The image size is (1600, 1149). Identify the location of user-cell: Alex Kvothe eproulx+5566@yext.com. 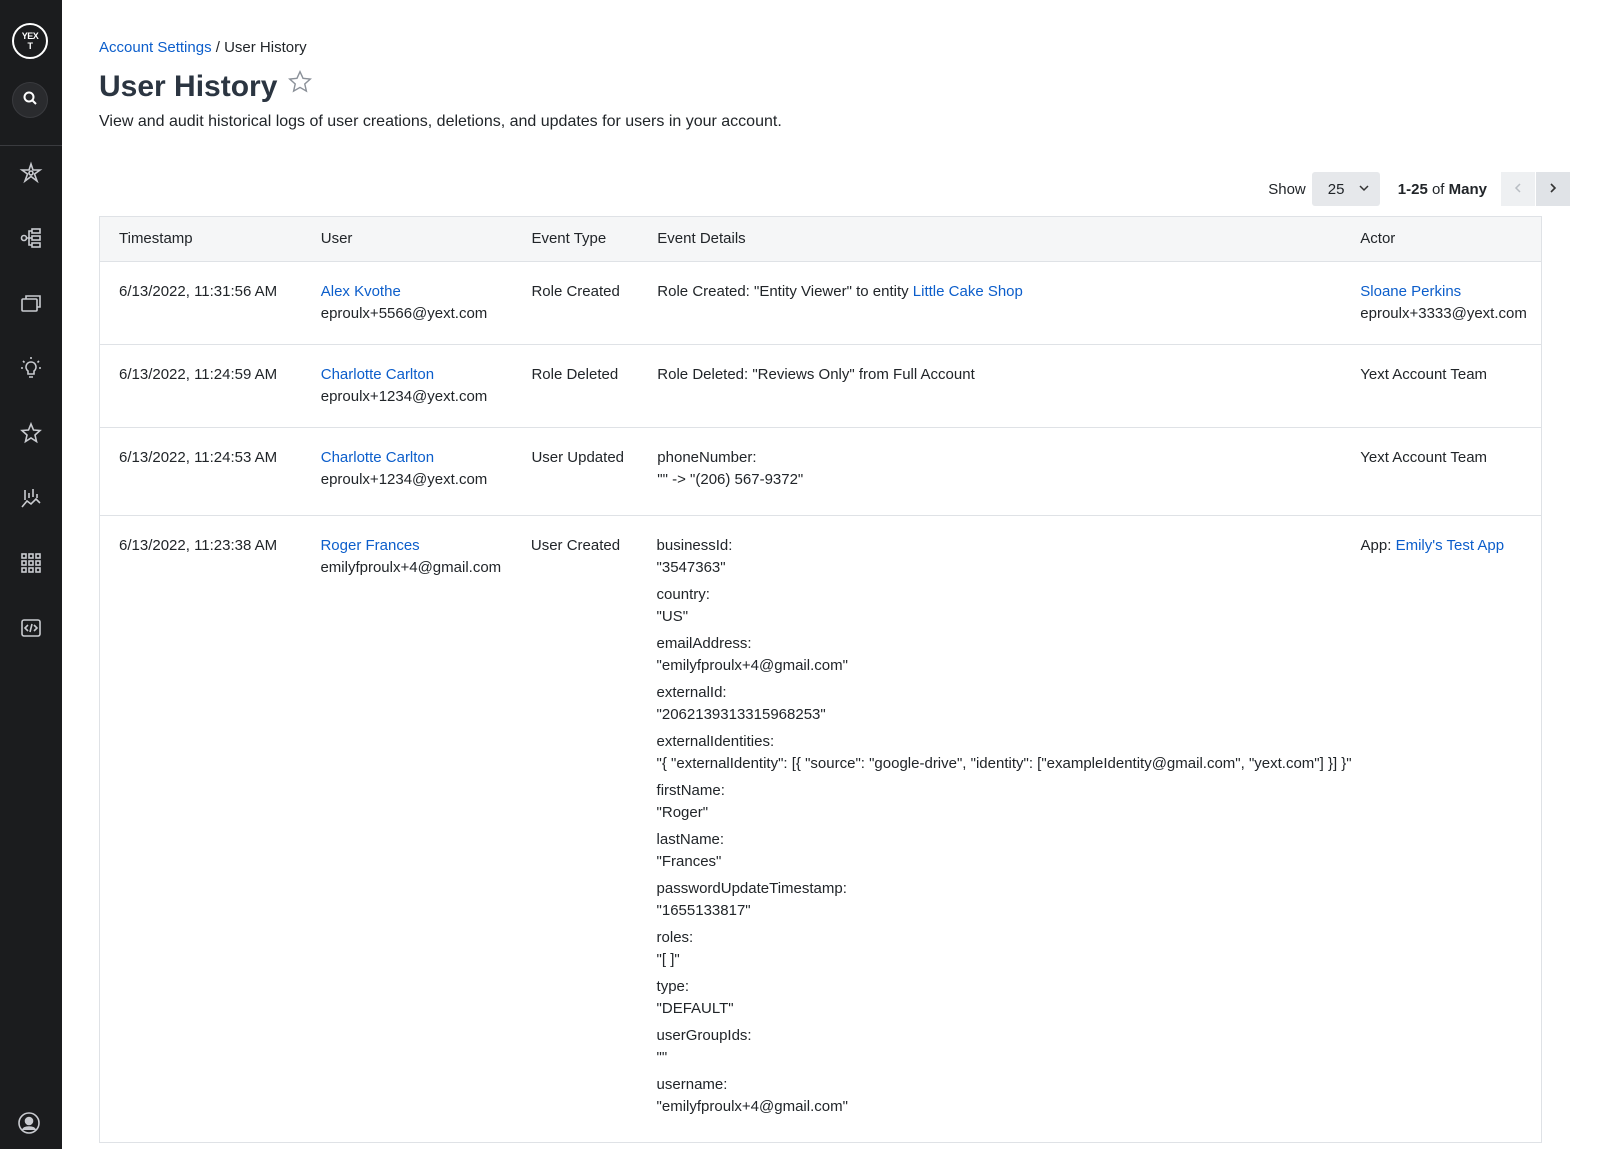
(407, 303).